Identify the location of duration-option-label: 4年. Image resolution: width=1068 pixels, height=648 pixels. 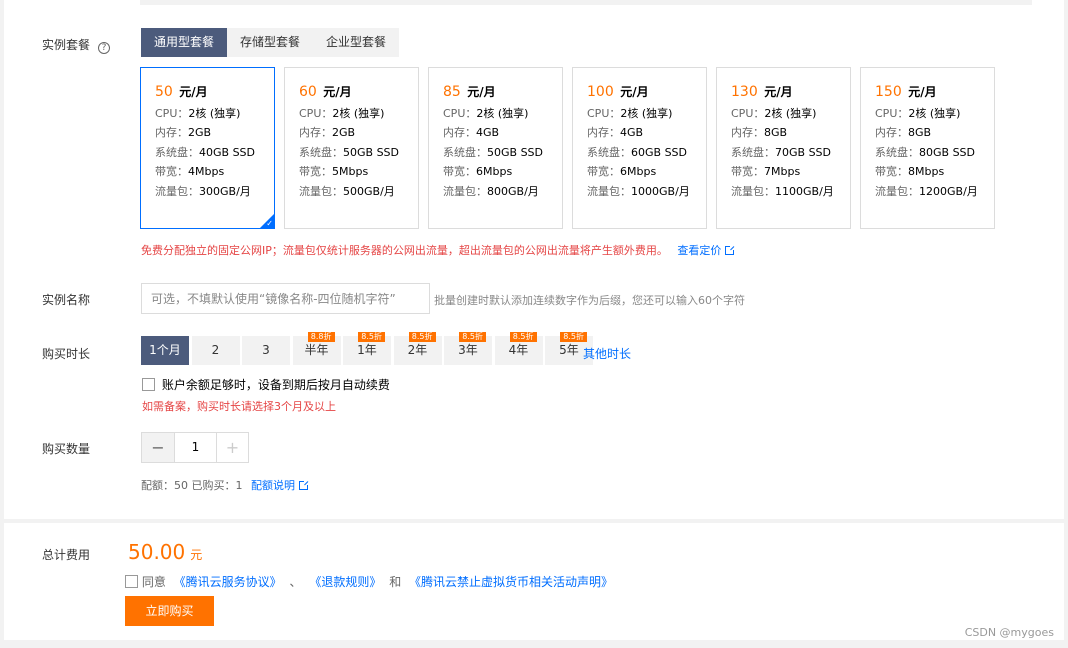
(518, 350).